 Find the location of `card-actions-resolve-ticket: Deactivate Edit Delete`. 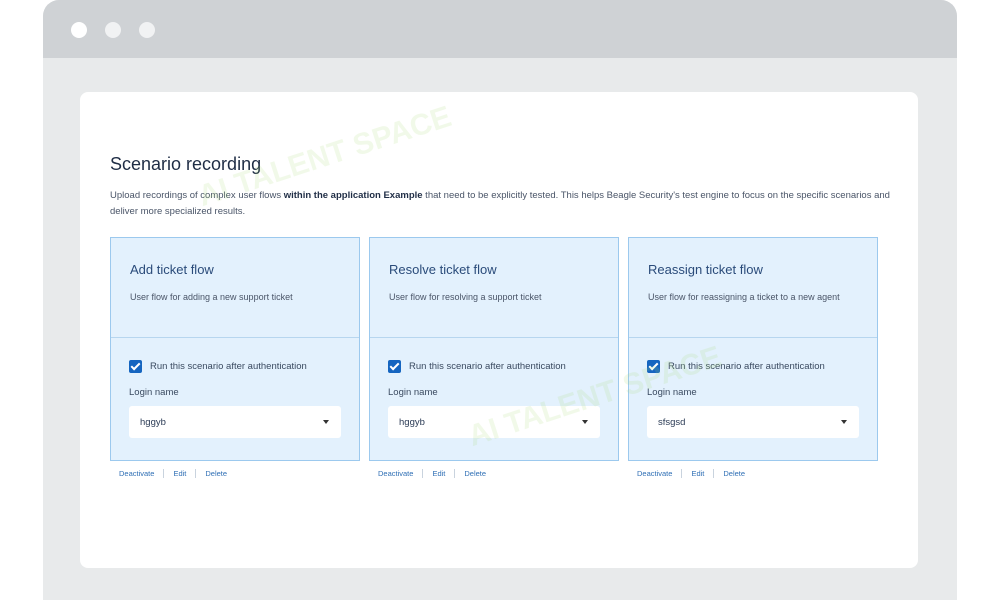

card-actions-resolve-ticket: Deactivate Edit Delete is located at coordinates (432, 473).